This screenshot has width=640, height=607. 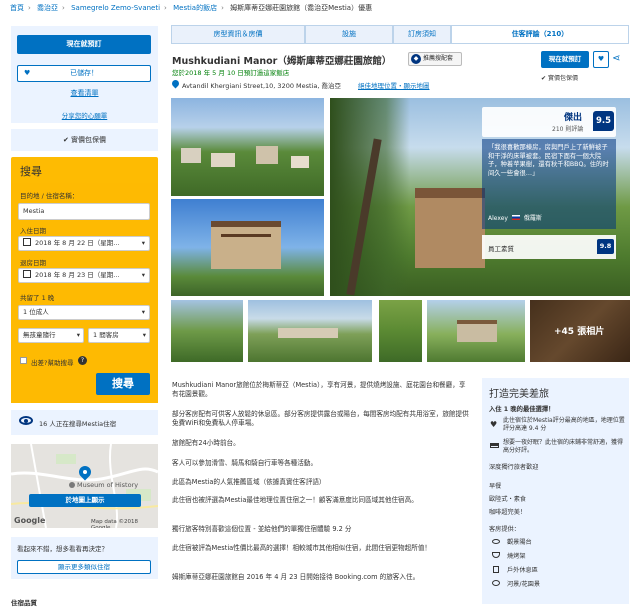 I want to click on header-reserve-button: 現在就預訂, so click(x=565, y=59).